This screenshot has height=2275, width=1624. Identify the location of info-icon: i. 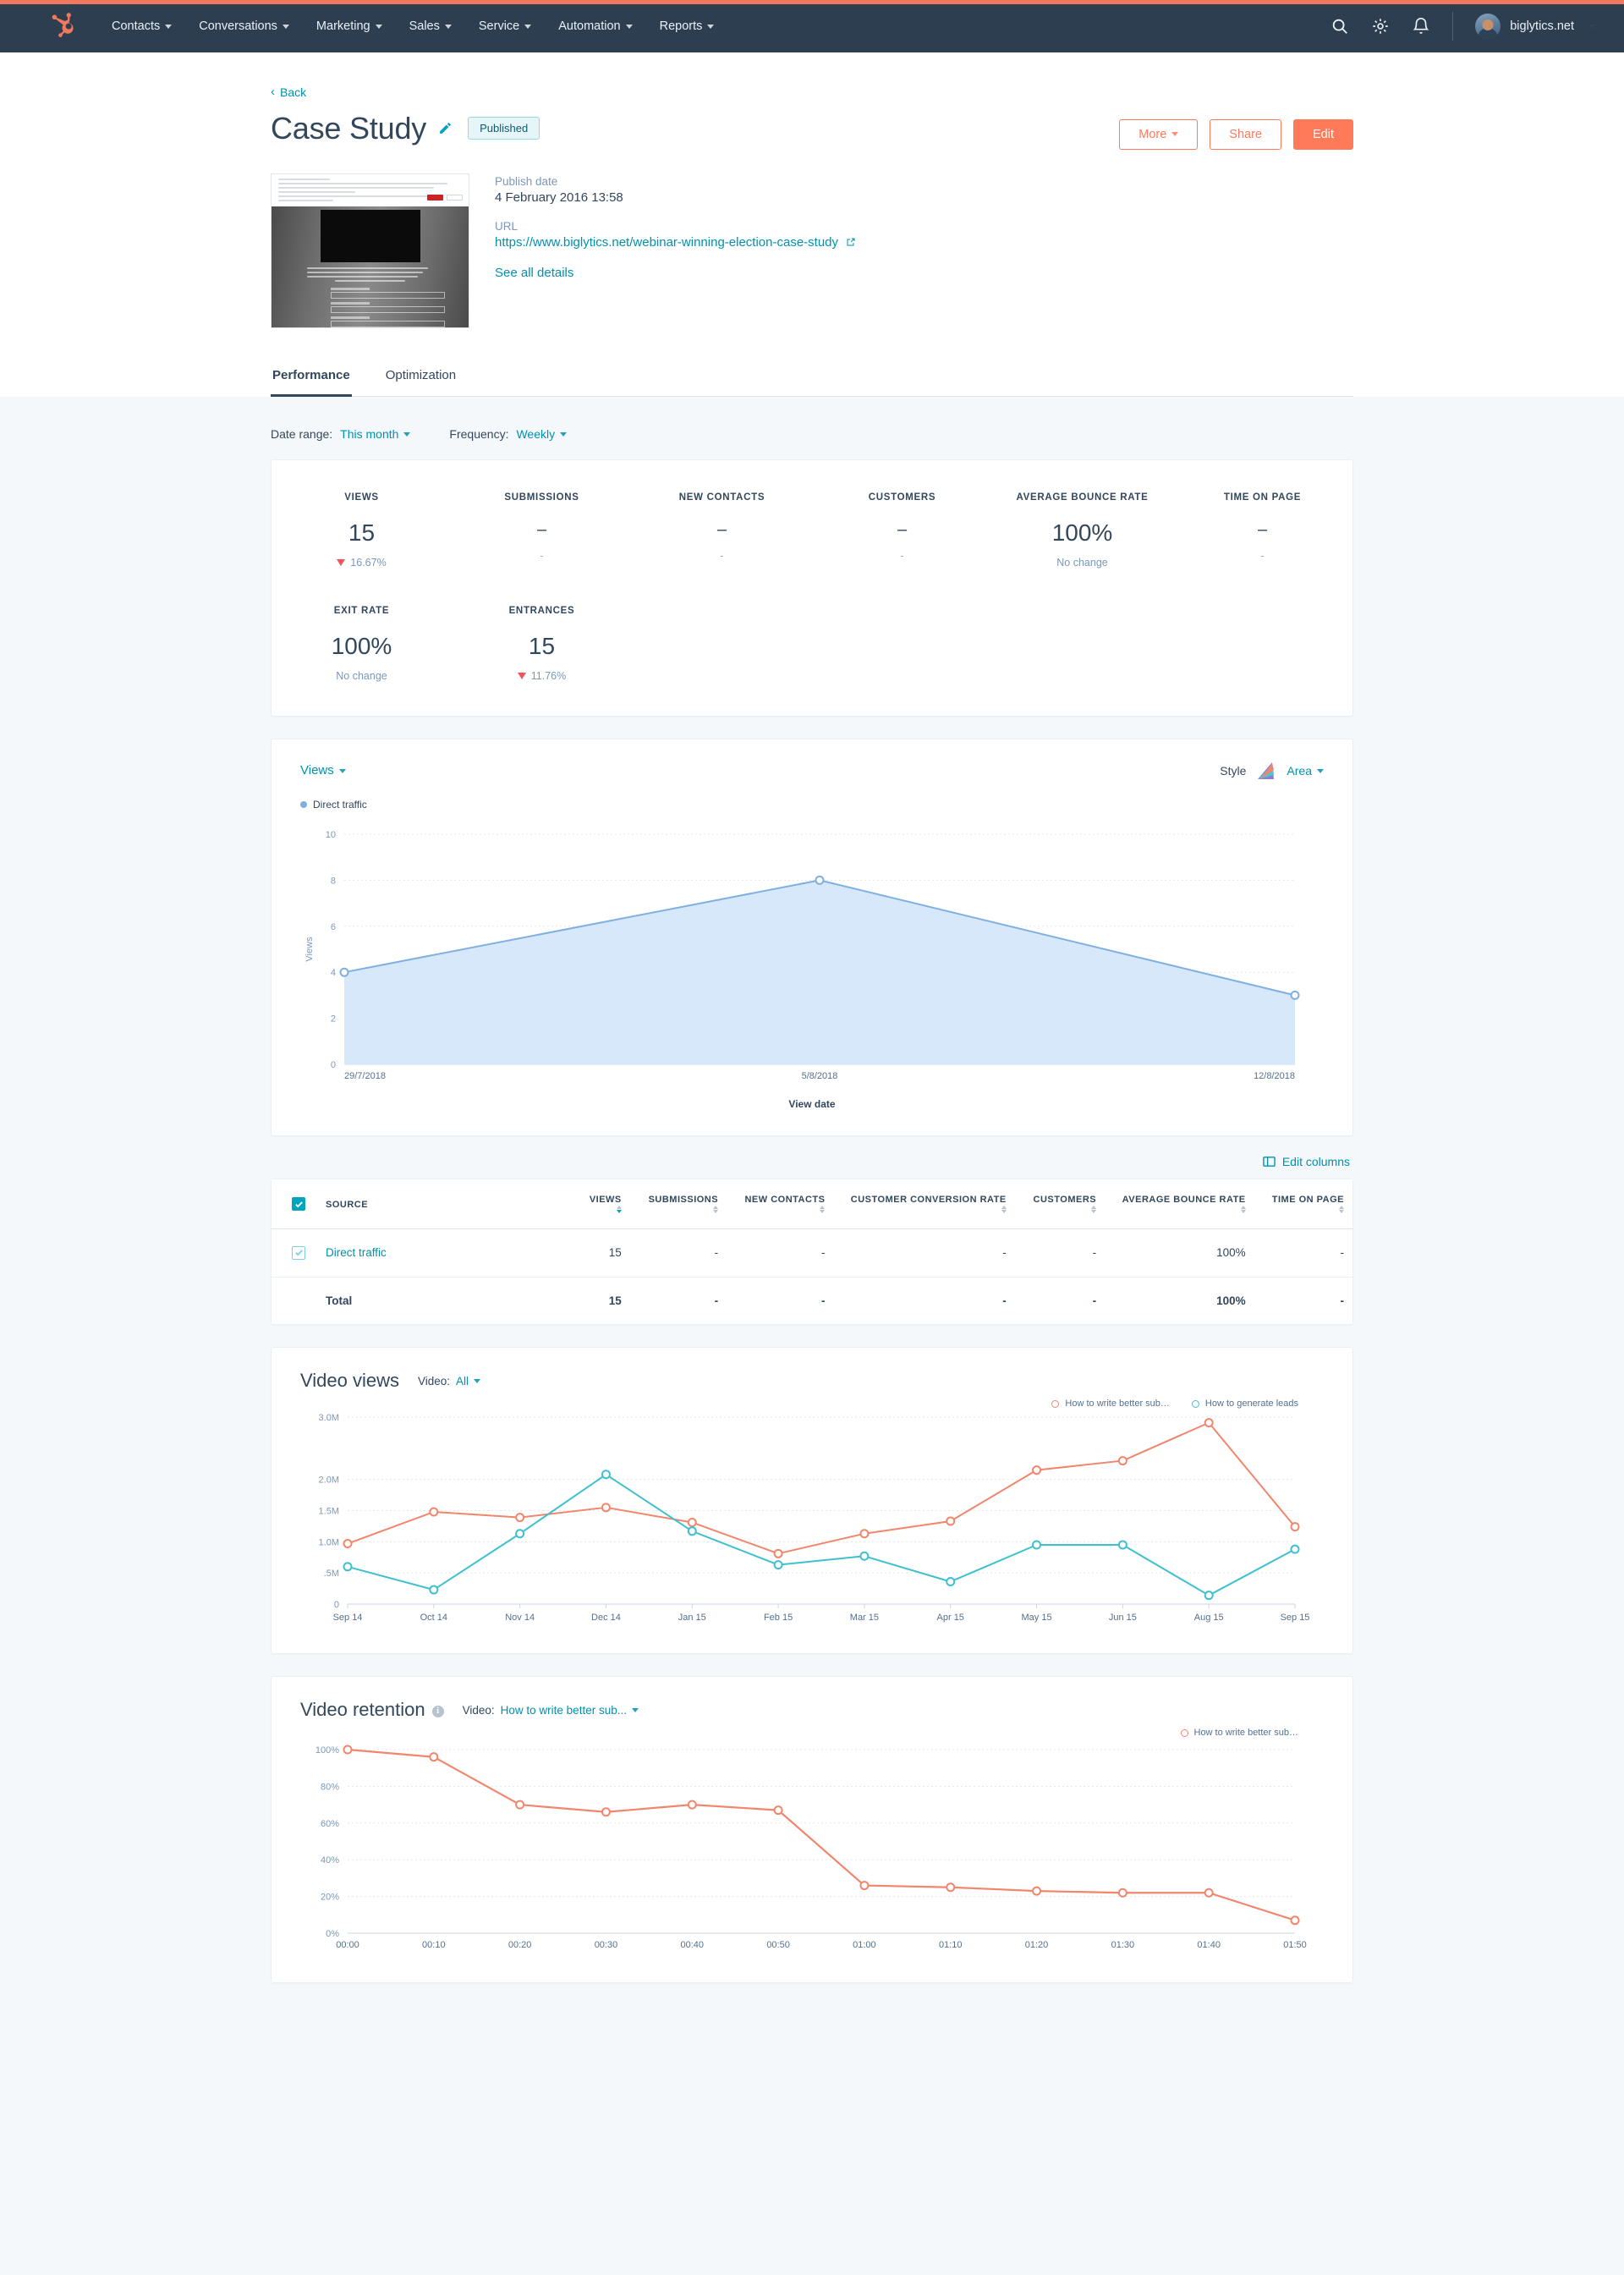
(438, 1711).